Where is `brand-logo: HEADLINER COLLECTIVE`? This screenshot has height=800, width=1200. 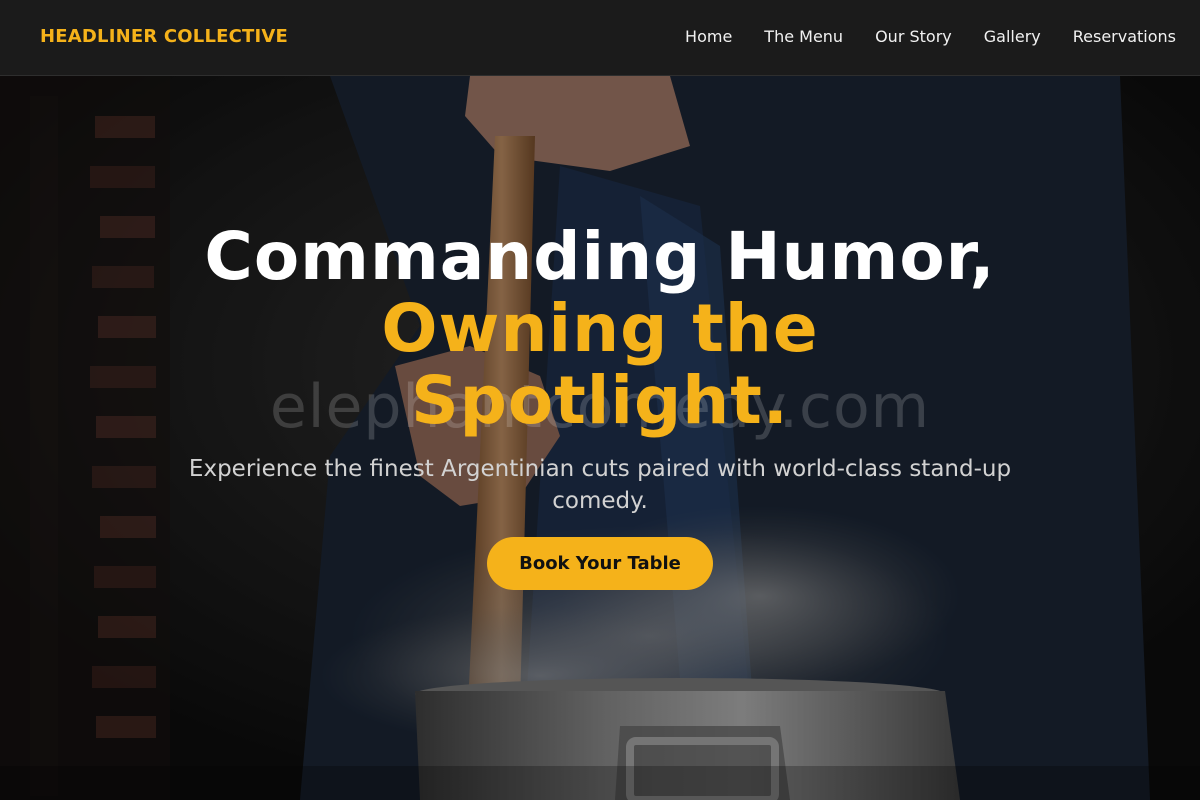 brand-logo: HEADLINER COLLECTIVE is located at coordinates (164, 36).